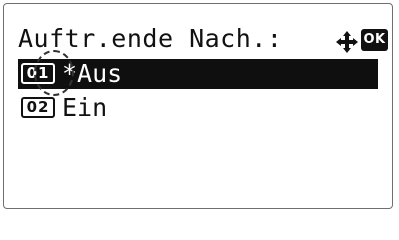 The width and height of the screenshot is (399, 240). What do you see at coordinates (38, 107) in the screenshot?
I see `option-number-badge: 02` at bounding box center [38, 107].